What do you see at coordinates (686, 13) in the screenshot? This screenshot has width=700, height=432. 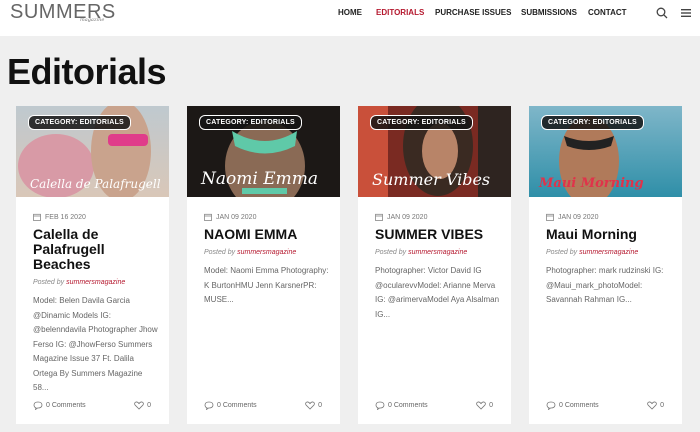 I see `menu-icon` at bounding box center [686, 13].